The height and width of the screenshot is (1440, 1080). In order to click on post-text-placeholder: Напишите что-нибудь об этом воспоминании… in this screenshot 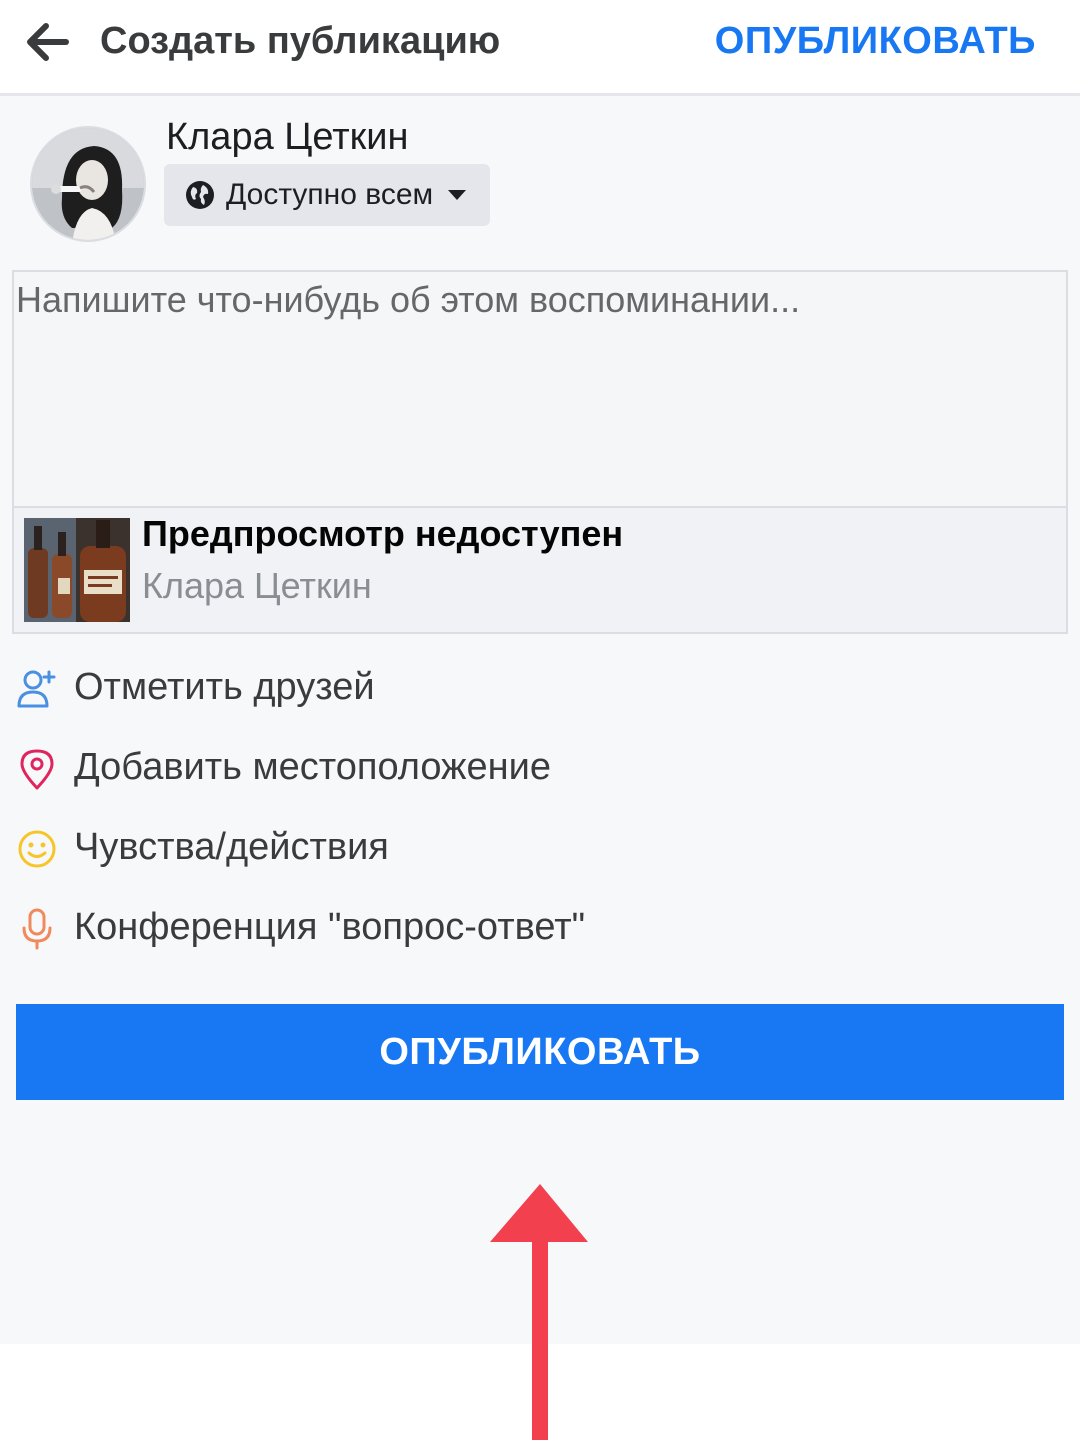, I will do `click(408, 299)`.